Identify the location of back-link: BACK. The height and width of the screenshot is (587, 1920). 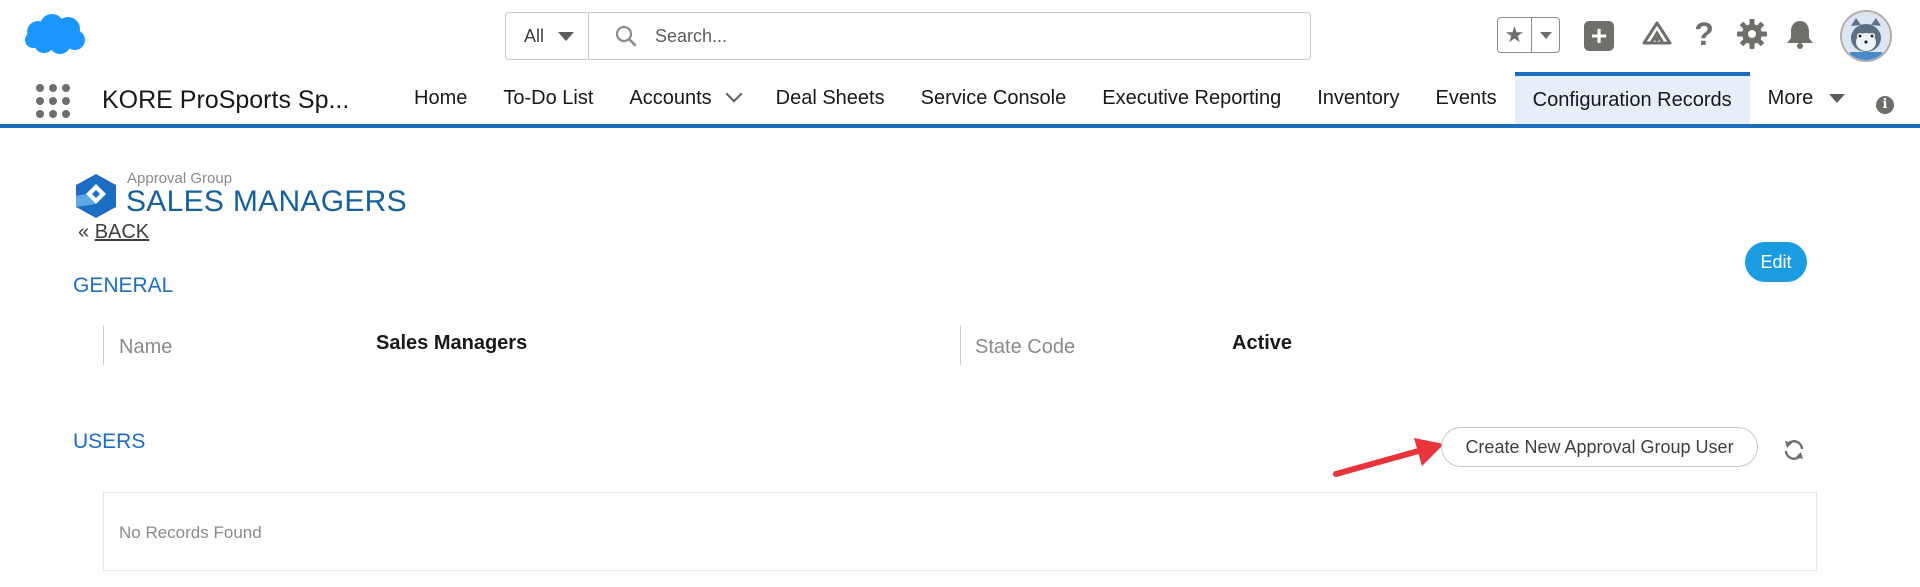
(122, 232).